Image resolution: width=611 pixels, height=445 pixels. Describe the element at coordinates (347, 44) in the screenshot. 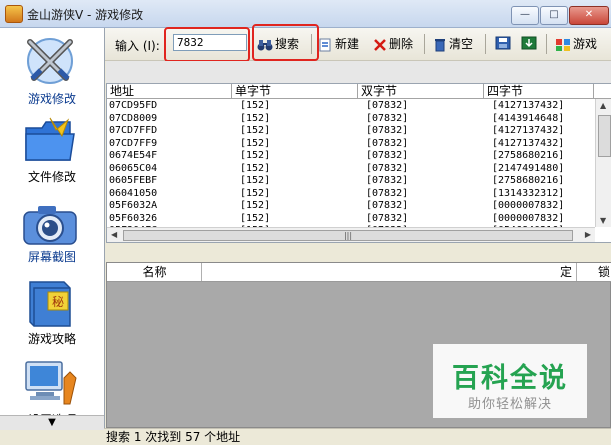

I see `new-button-label: 新建` at that location.